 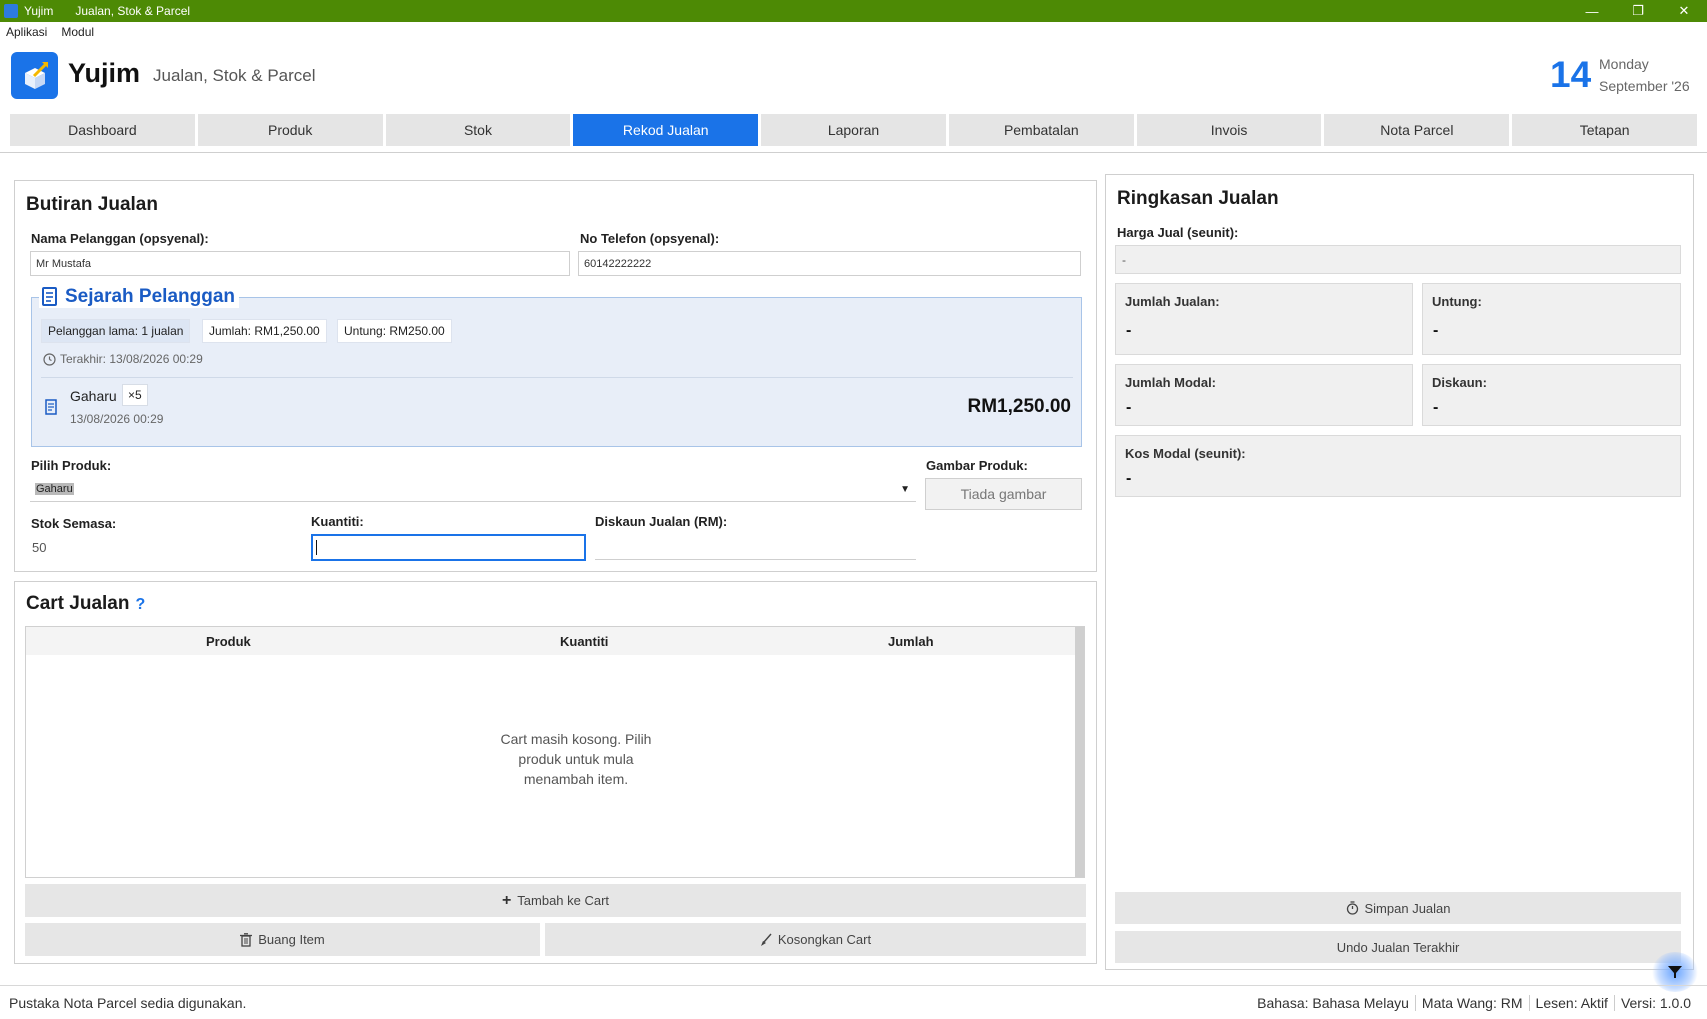 What do you see at coordinates (829, 263) in the screenshot?
I see `phone-input: 60142222222` at bounding box center [829, 263].